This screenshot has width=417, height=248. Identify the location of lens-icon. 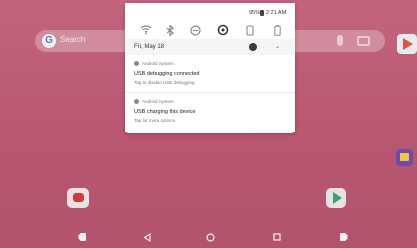
(363, 41).